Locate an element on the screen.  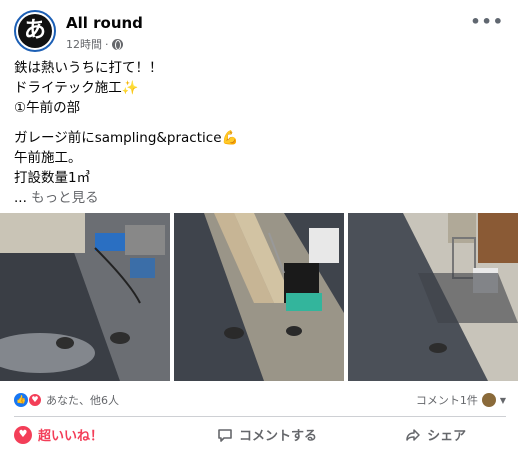
avatar: あ is located at coordinates (35, 31).